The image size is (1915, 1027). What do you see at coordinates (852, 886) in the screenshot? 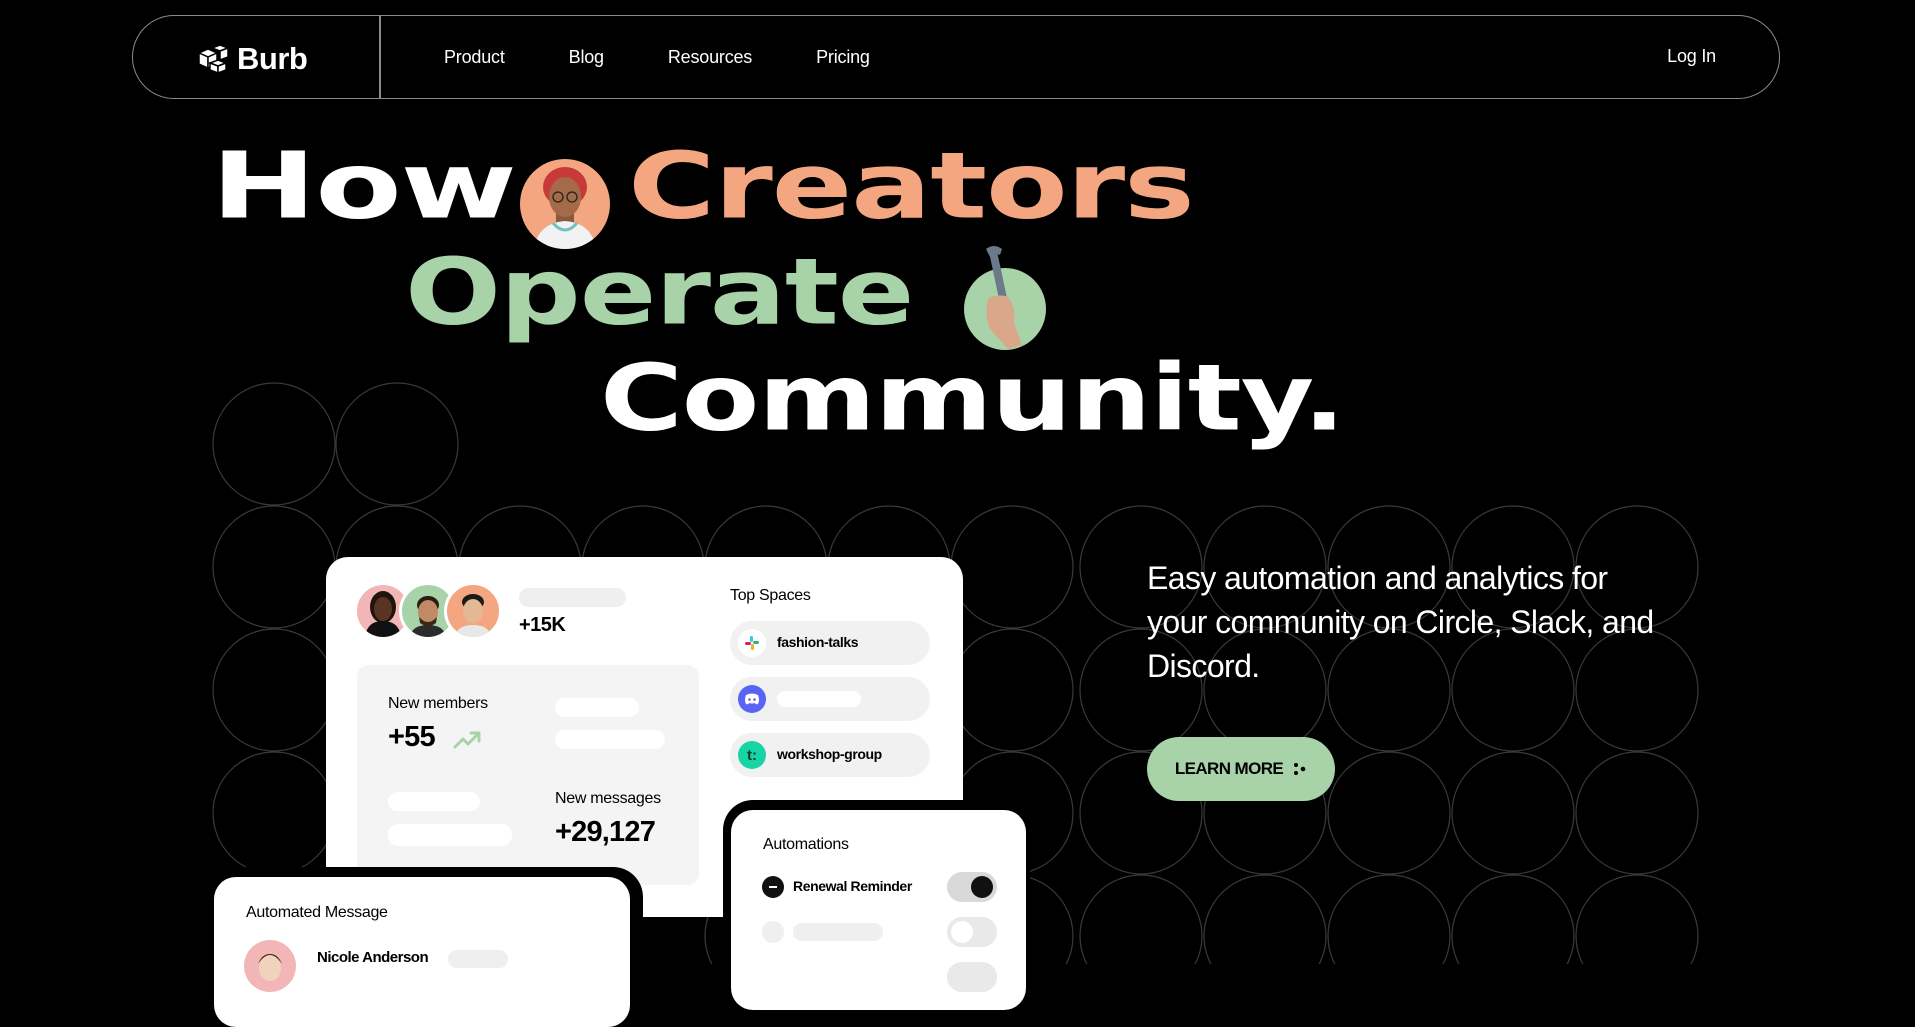
I see `automation-renewal-reminder: Renewal Reminder` at bounding box center [852, 886].